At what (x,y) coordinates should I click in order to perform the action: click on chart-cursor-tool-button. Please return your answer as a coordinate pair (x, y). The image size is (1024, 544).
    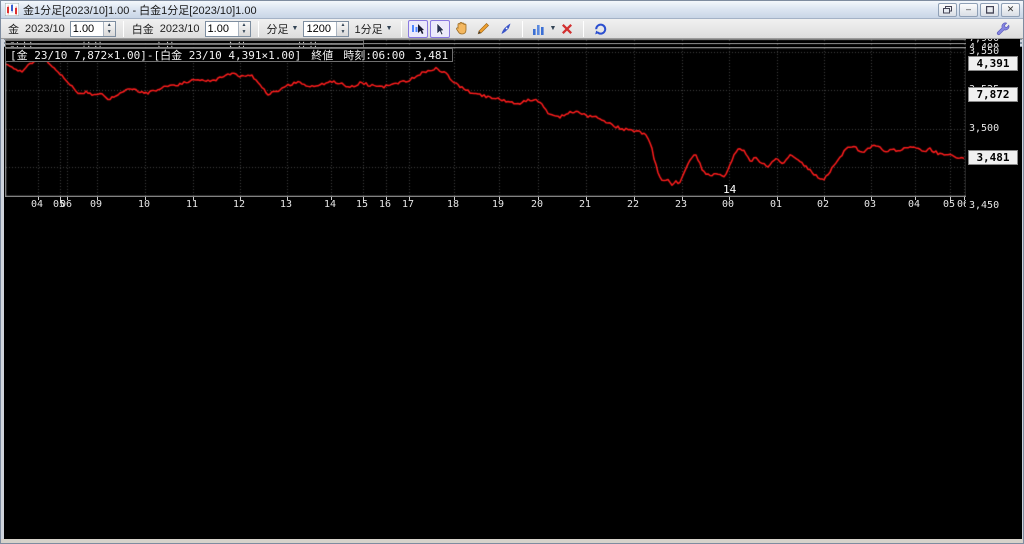
    Looking at the image, I should click on (417, 28).